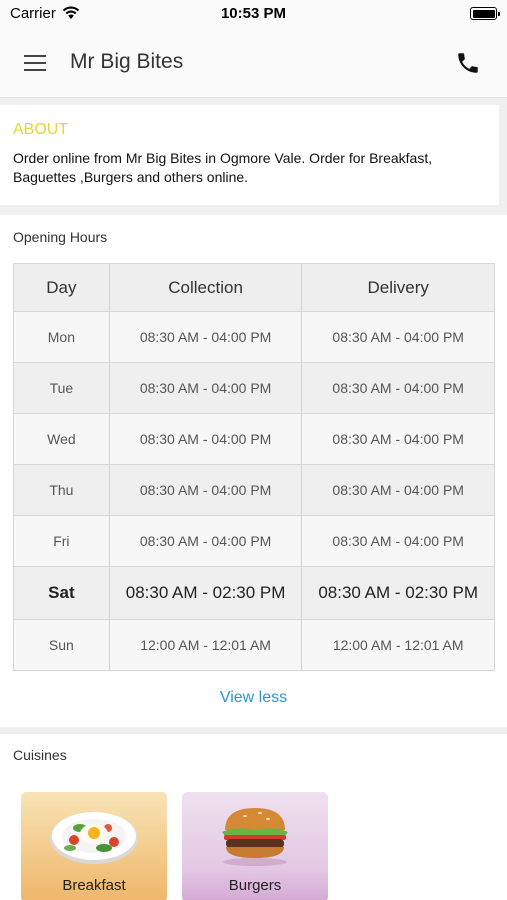  Describe the element at coordinates (205, 593) in the screenshot. I see `collection-hours-cell: 08:30 AM - 02:30 PM` at that location.